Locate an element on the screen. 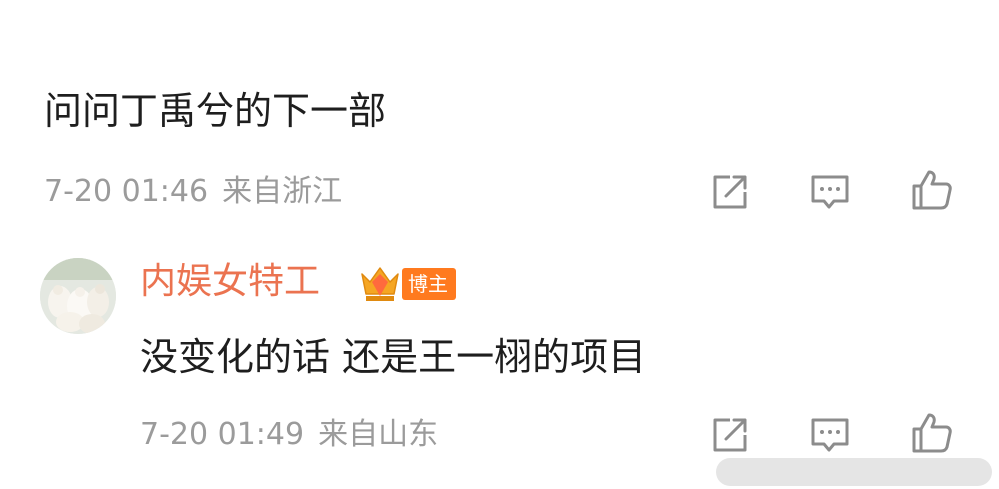 This screenshot has width=999, height=489. comment-time: 7-20 01:46 is located at coordinates (126, 191).